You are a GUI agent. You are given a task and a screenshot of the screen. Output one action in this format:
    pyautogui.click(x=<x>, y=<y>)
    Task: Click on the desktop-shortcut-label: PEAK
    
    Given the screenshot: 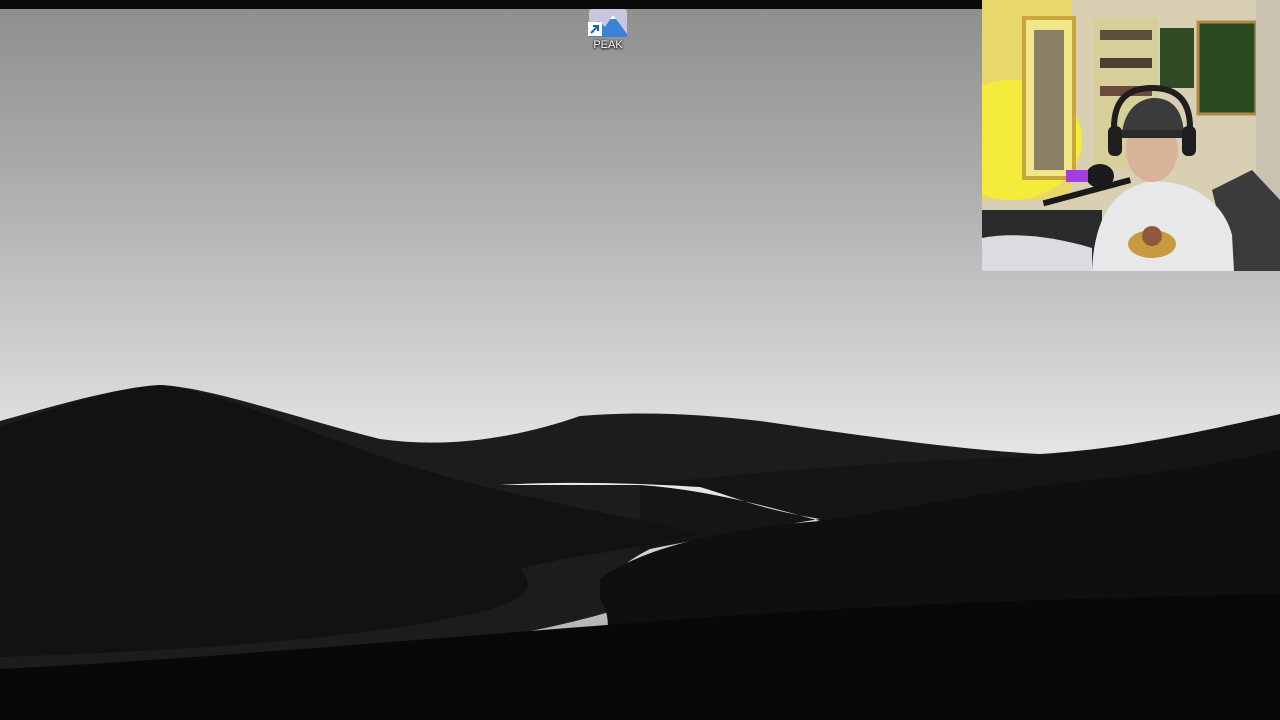 What is the action you would take?
    pyautogui.click(x=608, y=45)
    